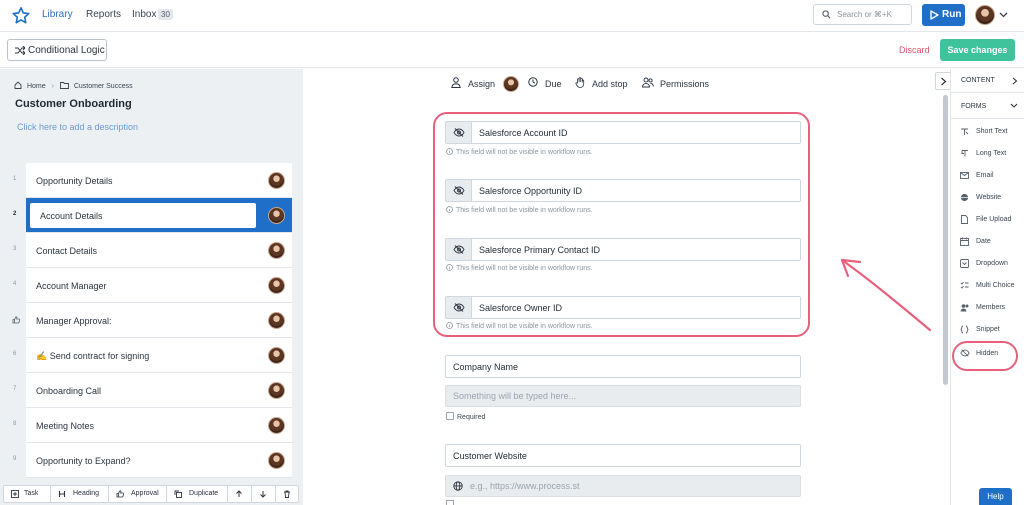 The image size is (1024, 505). I want to click on highlight-annotation-hidden, so click(985, 356).